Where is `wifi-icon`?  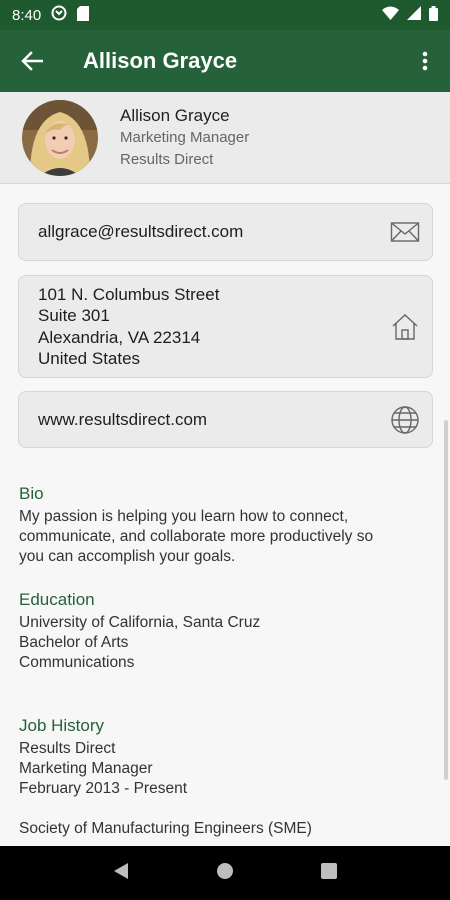 wifi-icon is located at coordinates (390, 15).